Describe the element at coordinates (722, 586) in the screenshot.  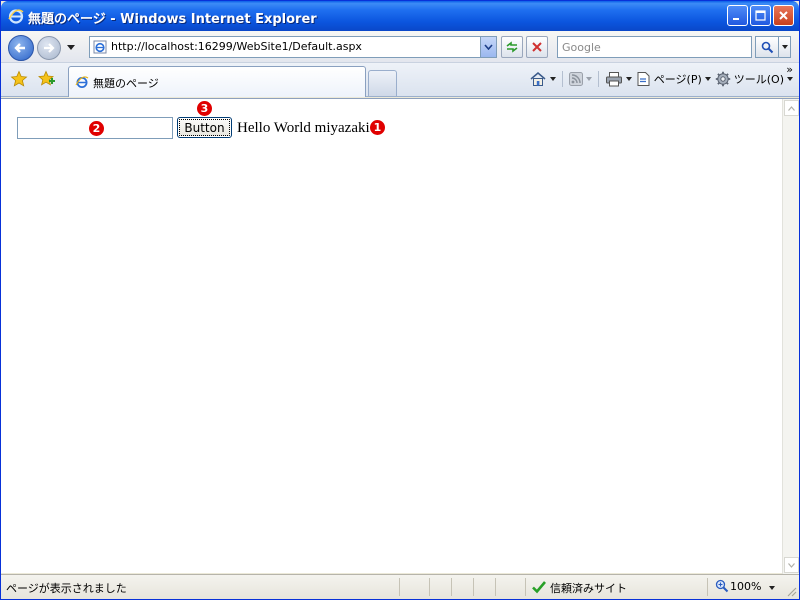
I see `zoom-icon` at that location.